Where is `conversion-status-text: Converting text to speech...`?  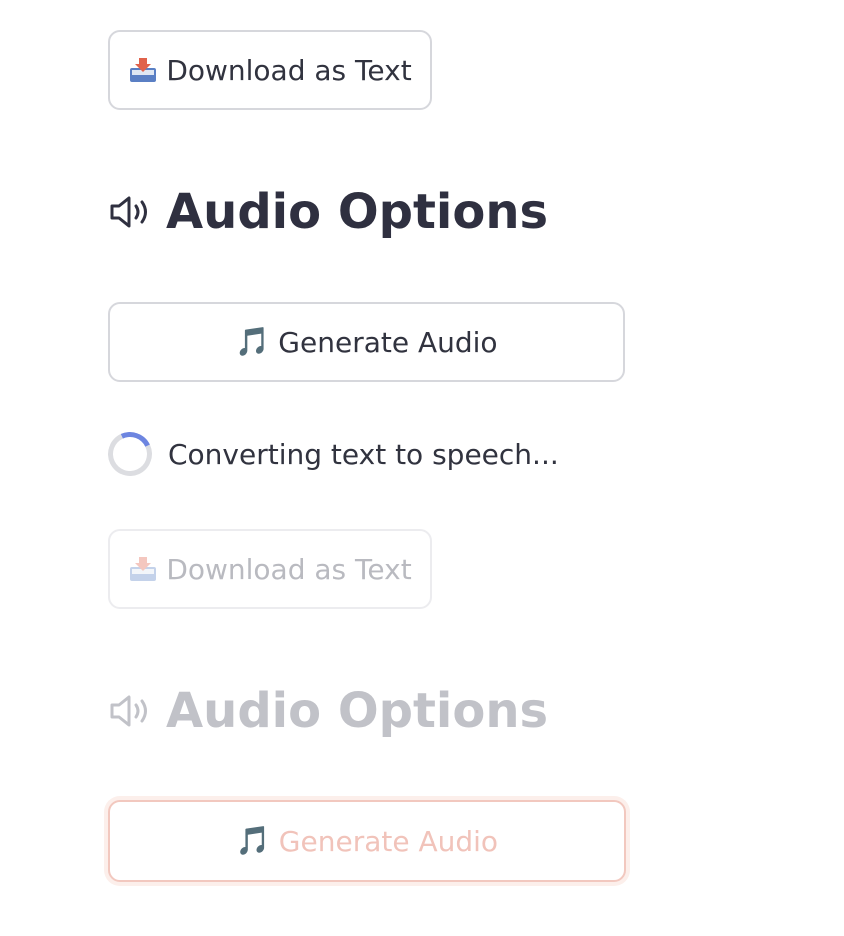
conversion-status-text: Converting text to speech... is located at coordinates (363, 454).